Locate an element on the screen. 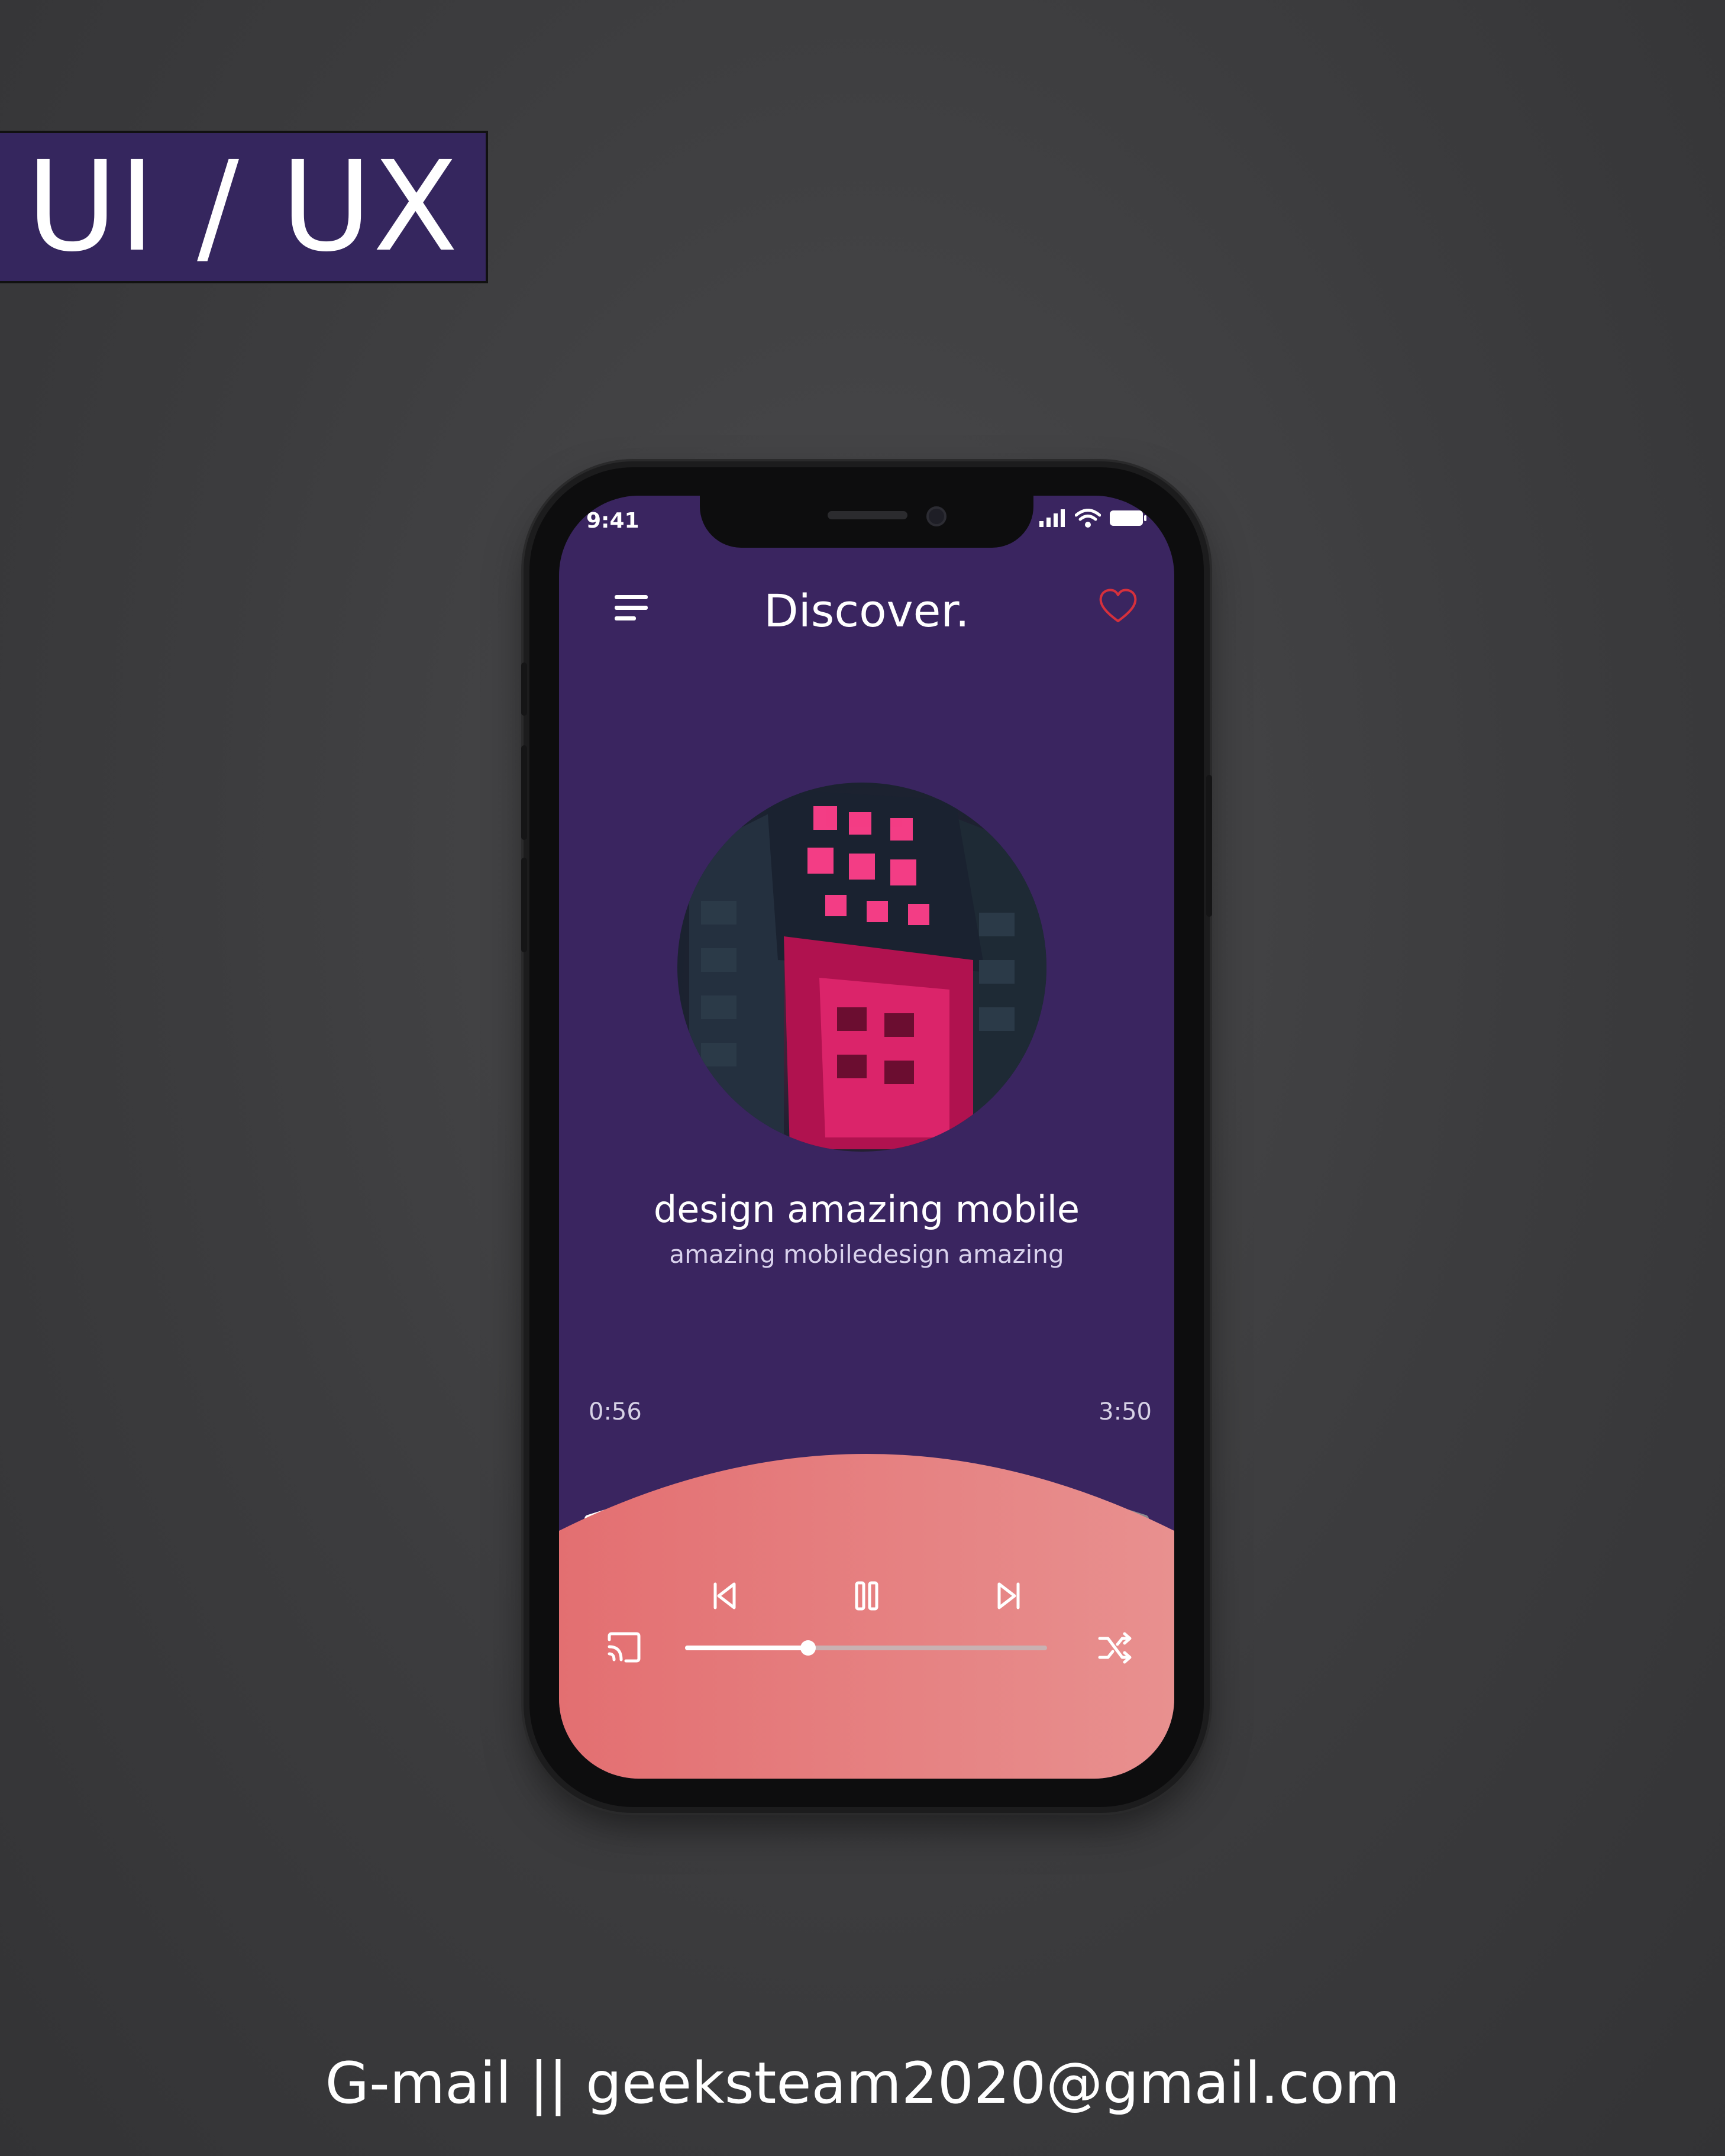 The image size is (1725, 2156). next-button is located at coordinates (1008, 1596).